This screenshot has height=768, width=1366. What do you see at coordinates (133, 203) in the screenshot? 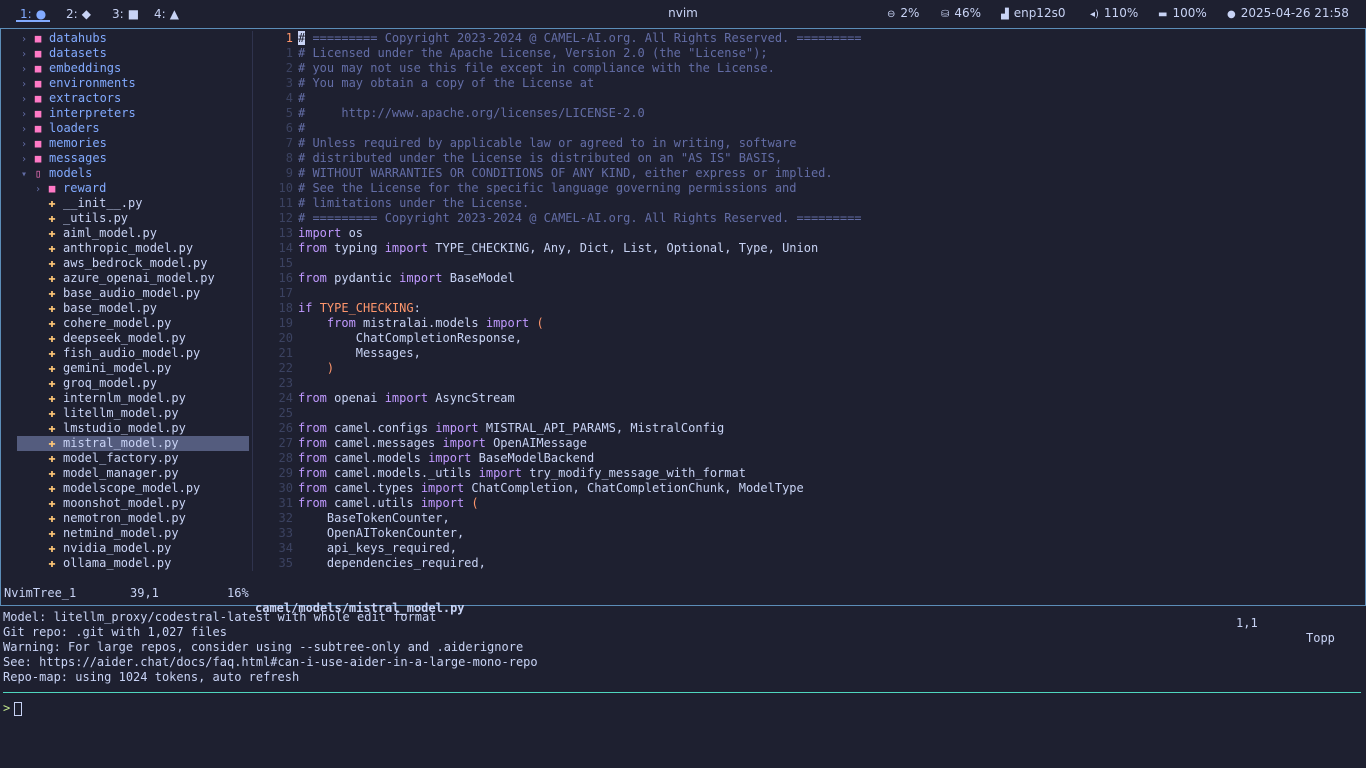
I see `tree-file-item: ✚ __init__.py` at bounding box center [133, 203].